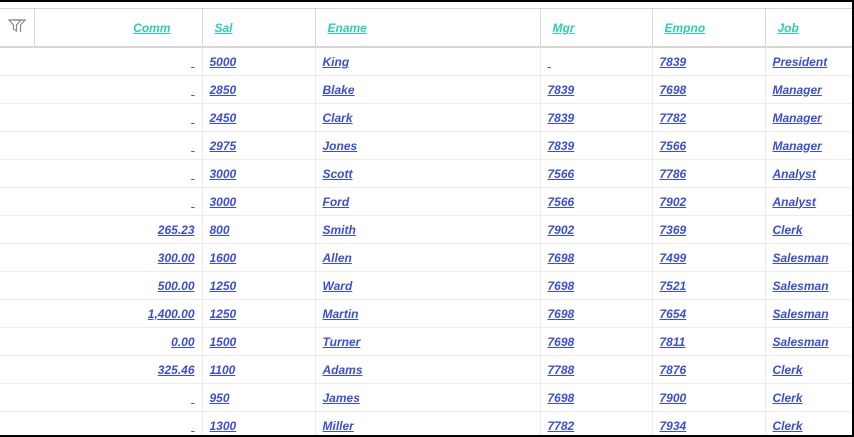  Describe the element at coordinates (800, 62) in the screenshot. I see `cell-link-job: President` at that location.